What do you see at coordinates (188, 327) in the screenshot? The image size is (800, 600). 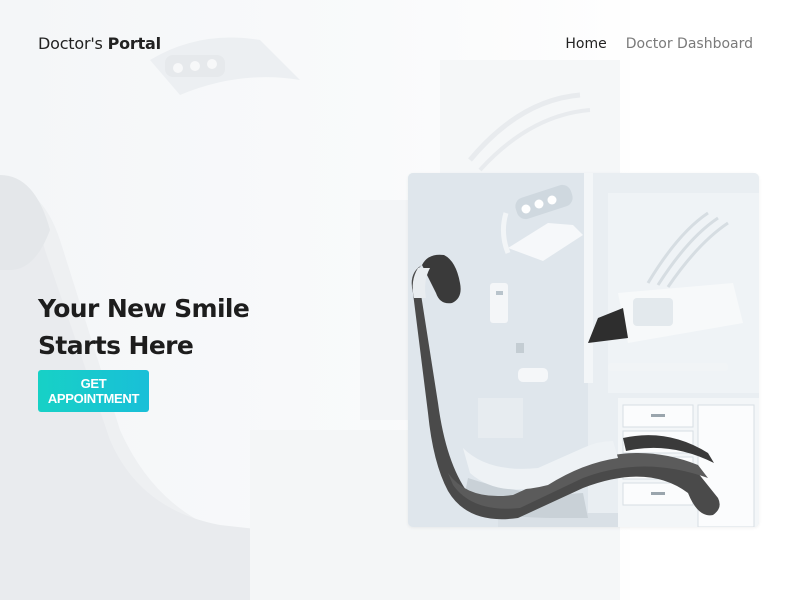 I see `hero-title: Your New Smile Starts Here` at bounding box center [188, 327].